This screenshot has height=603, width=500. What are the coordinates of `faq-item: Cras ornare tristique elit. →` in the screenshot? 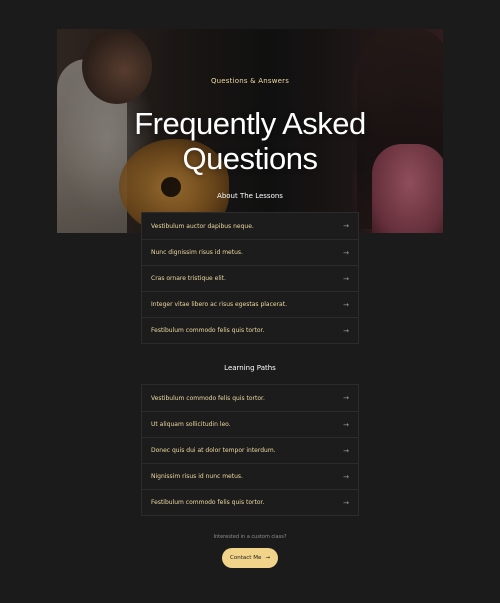 It's located at (250, 278).